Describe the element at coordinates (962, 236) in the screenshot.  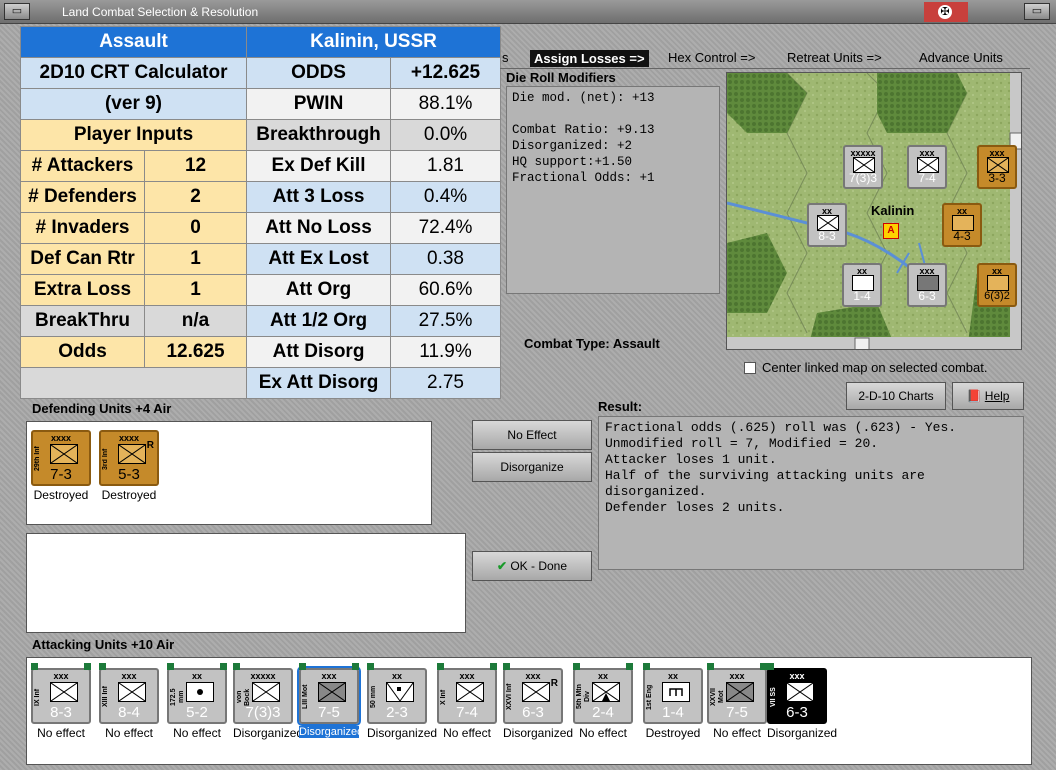
I see `counter-strength: 4-3` at that location.